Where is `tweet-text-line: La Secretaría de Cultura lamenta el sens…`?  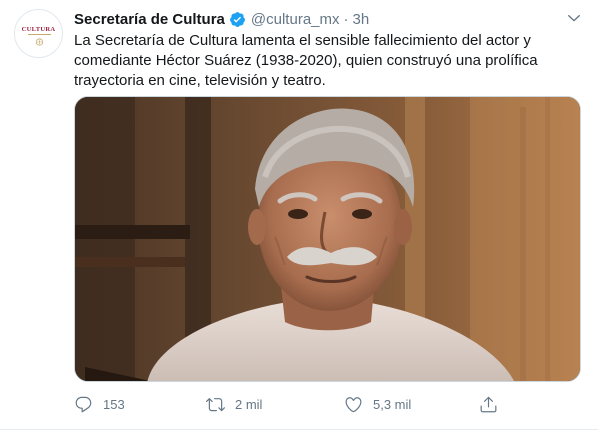 tweet-text-line: La Secretaría de Cultura lamenta el sens… is located at coordinates (302, 40).